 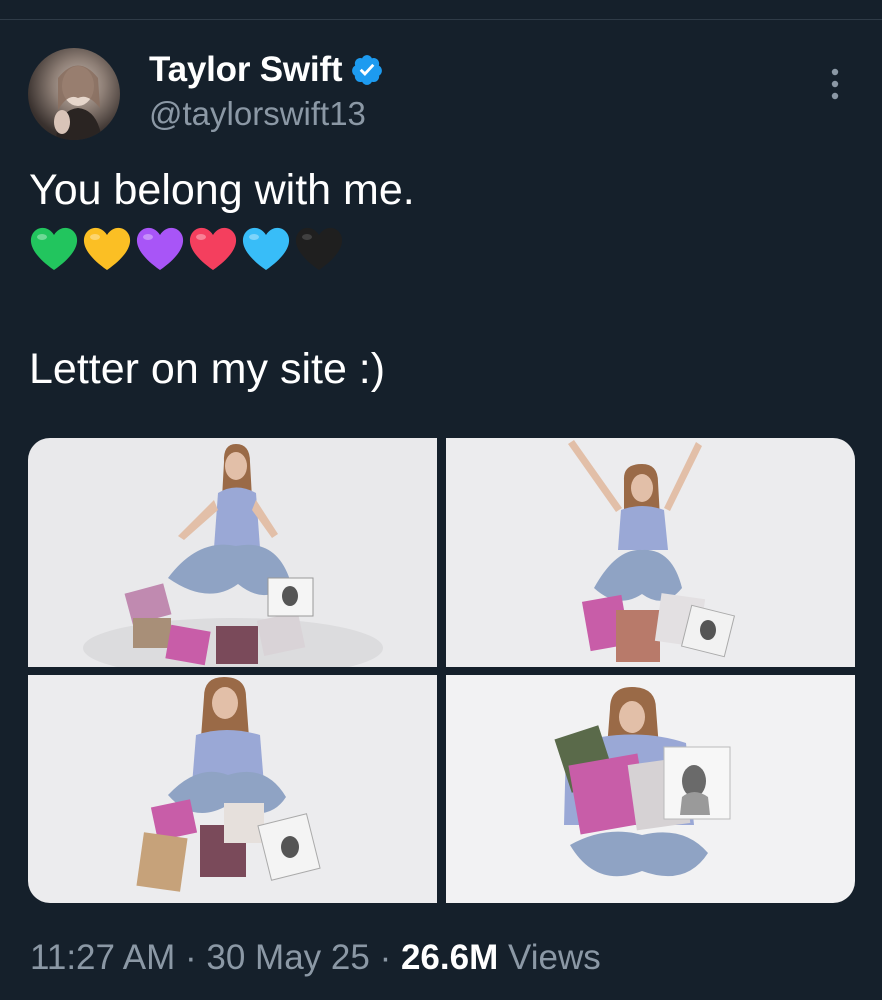 What do you see at coordinates (222, 190) in the screenshot?
I see `tweet-text-line-1: You belong with me.` at bounding box center [222, 190].